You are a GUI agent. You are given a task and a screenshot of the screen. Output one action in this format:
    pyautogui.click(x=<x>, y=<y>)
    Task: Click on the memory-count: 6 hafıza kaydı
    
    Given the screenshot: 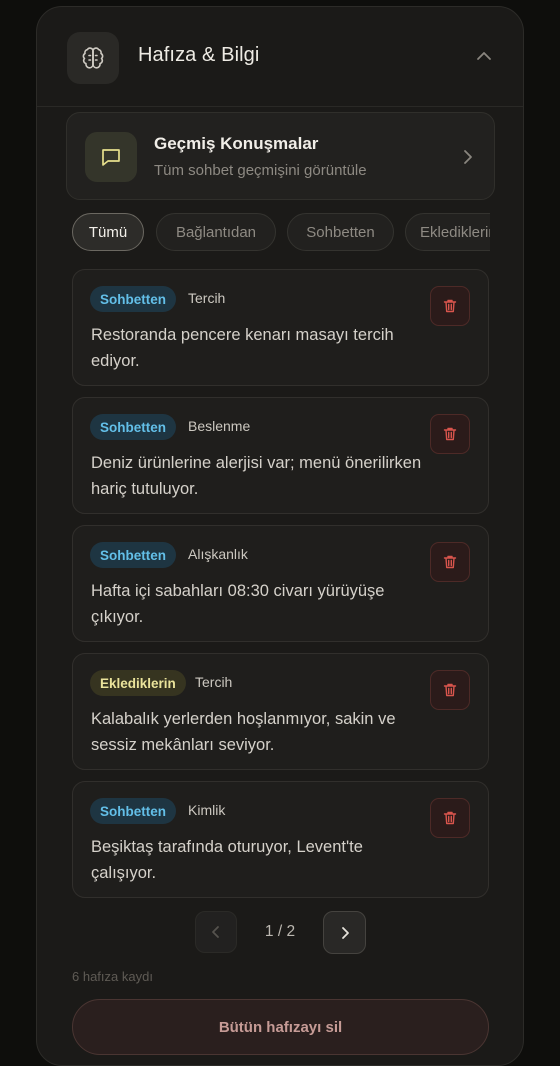 What is the action you would take?
    pyautogui.click(x=112, y=976)
    